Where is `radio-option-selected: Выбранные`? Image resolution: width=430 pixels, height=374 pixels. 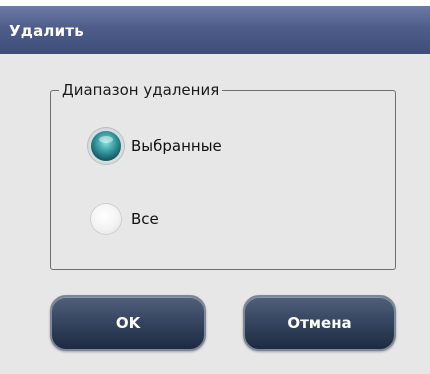
radio-option-selected: Выбранные is located at coordinates (156, 146).